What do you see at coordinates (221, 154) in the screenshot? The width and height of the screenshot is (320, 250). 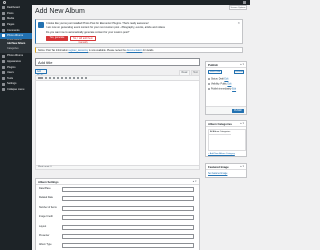 I see `add-category-link: + Add New Album Category` at bounding box center [221, 154].